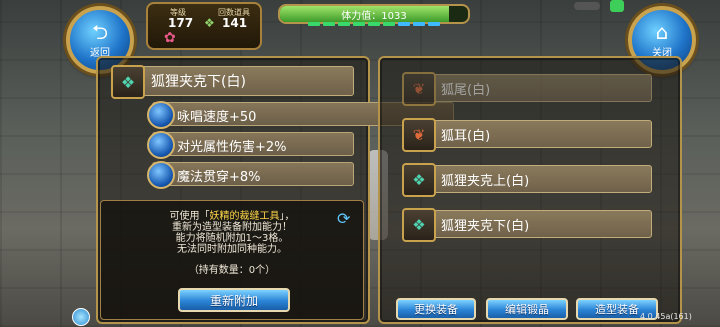 This screenshot has width=720, height=327. Describe the element at coordinates (343, 218) in the screenshot. I see `refresh-icon: ⟳` at that location.